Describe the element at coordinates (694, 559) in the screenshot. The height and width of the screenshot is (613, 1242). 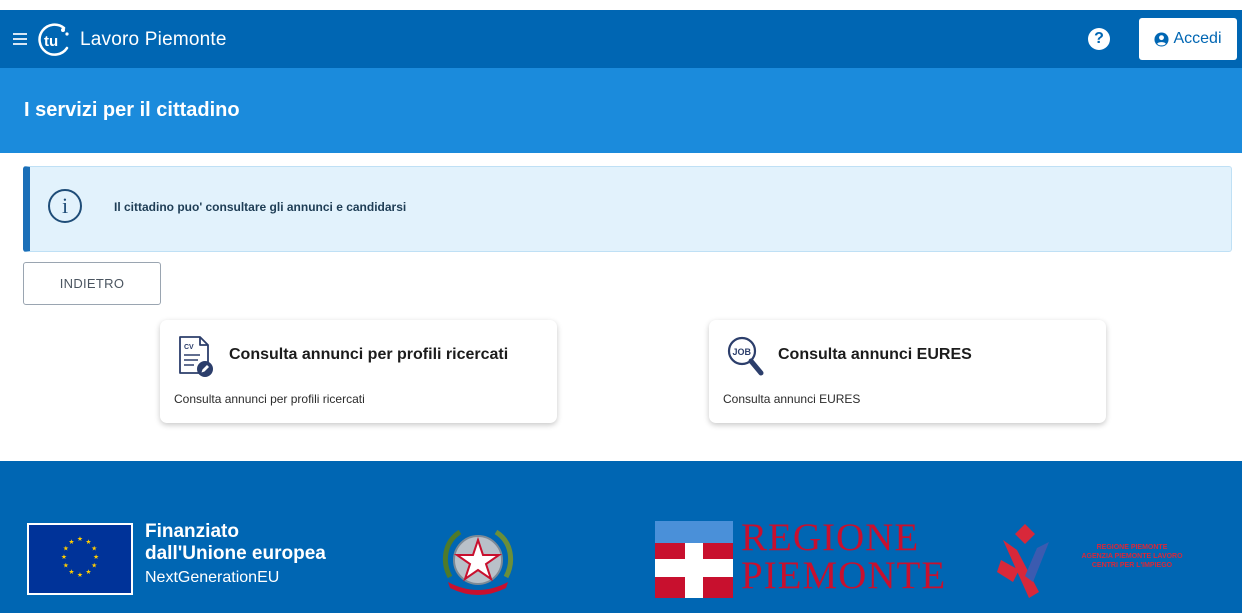
I see `regione-flag-icon` at that location.